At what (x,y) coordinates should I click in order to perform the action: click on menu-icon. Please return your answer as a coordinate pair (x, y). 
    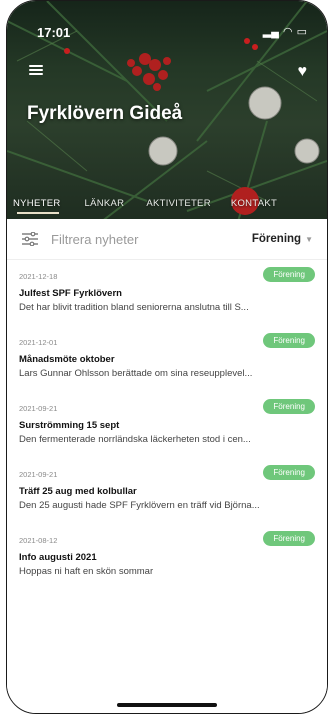
    Looking at the image, I should click on (36, 70).